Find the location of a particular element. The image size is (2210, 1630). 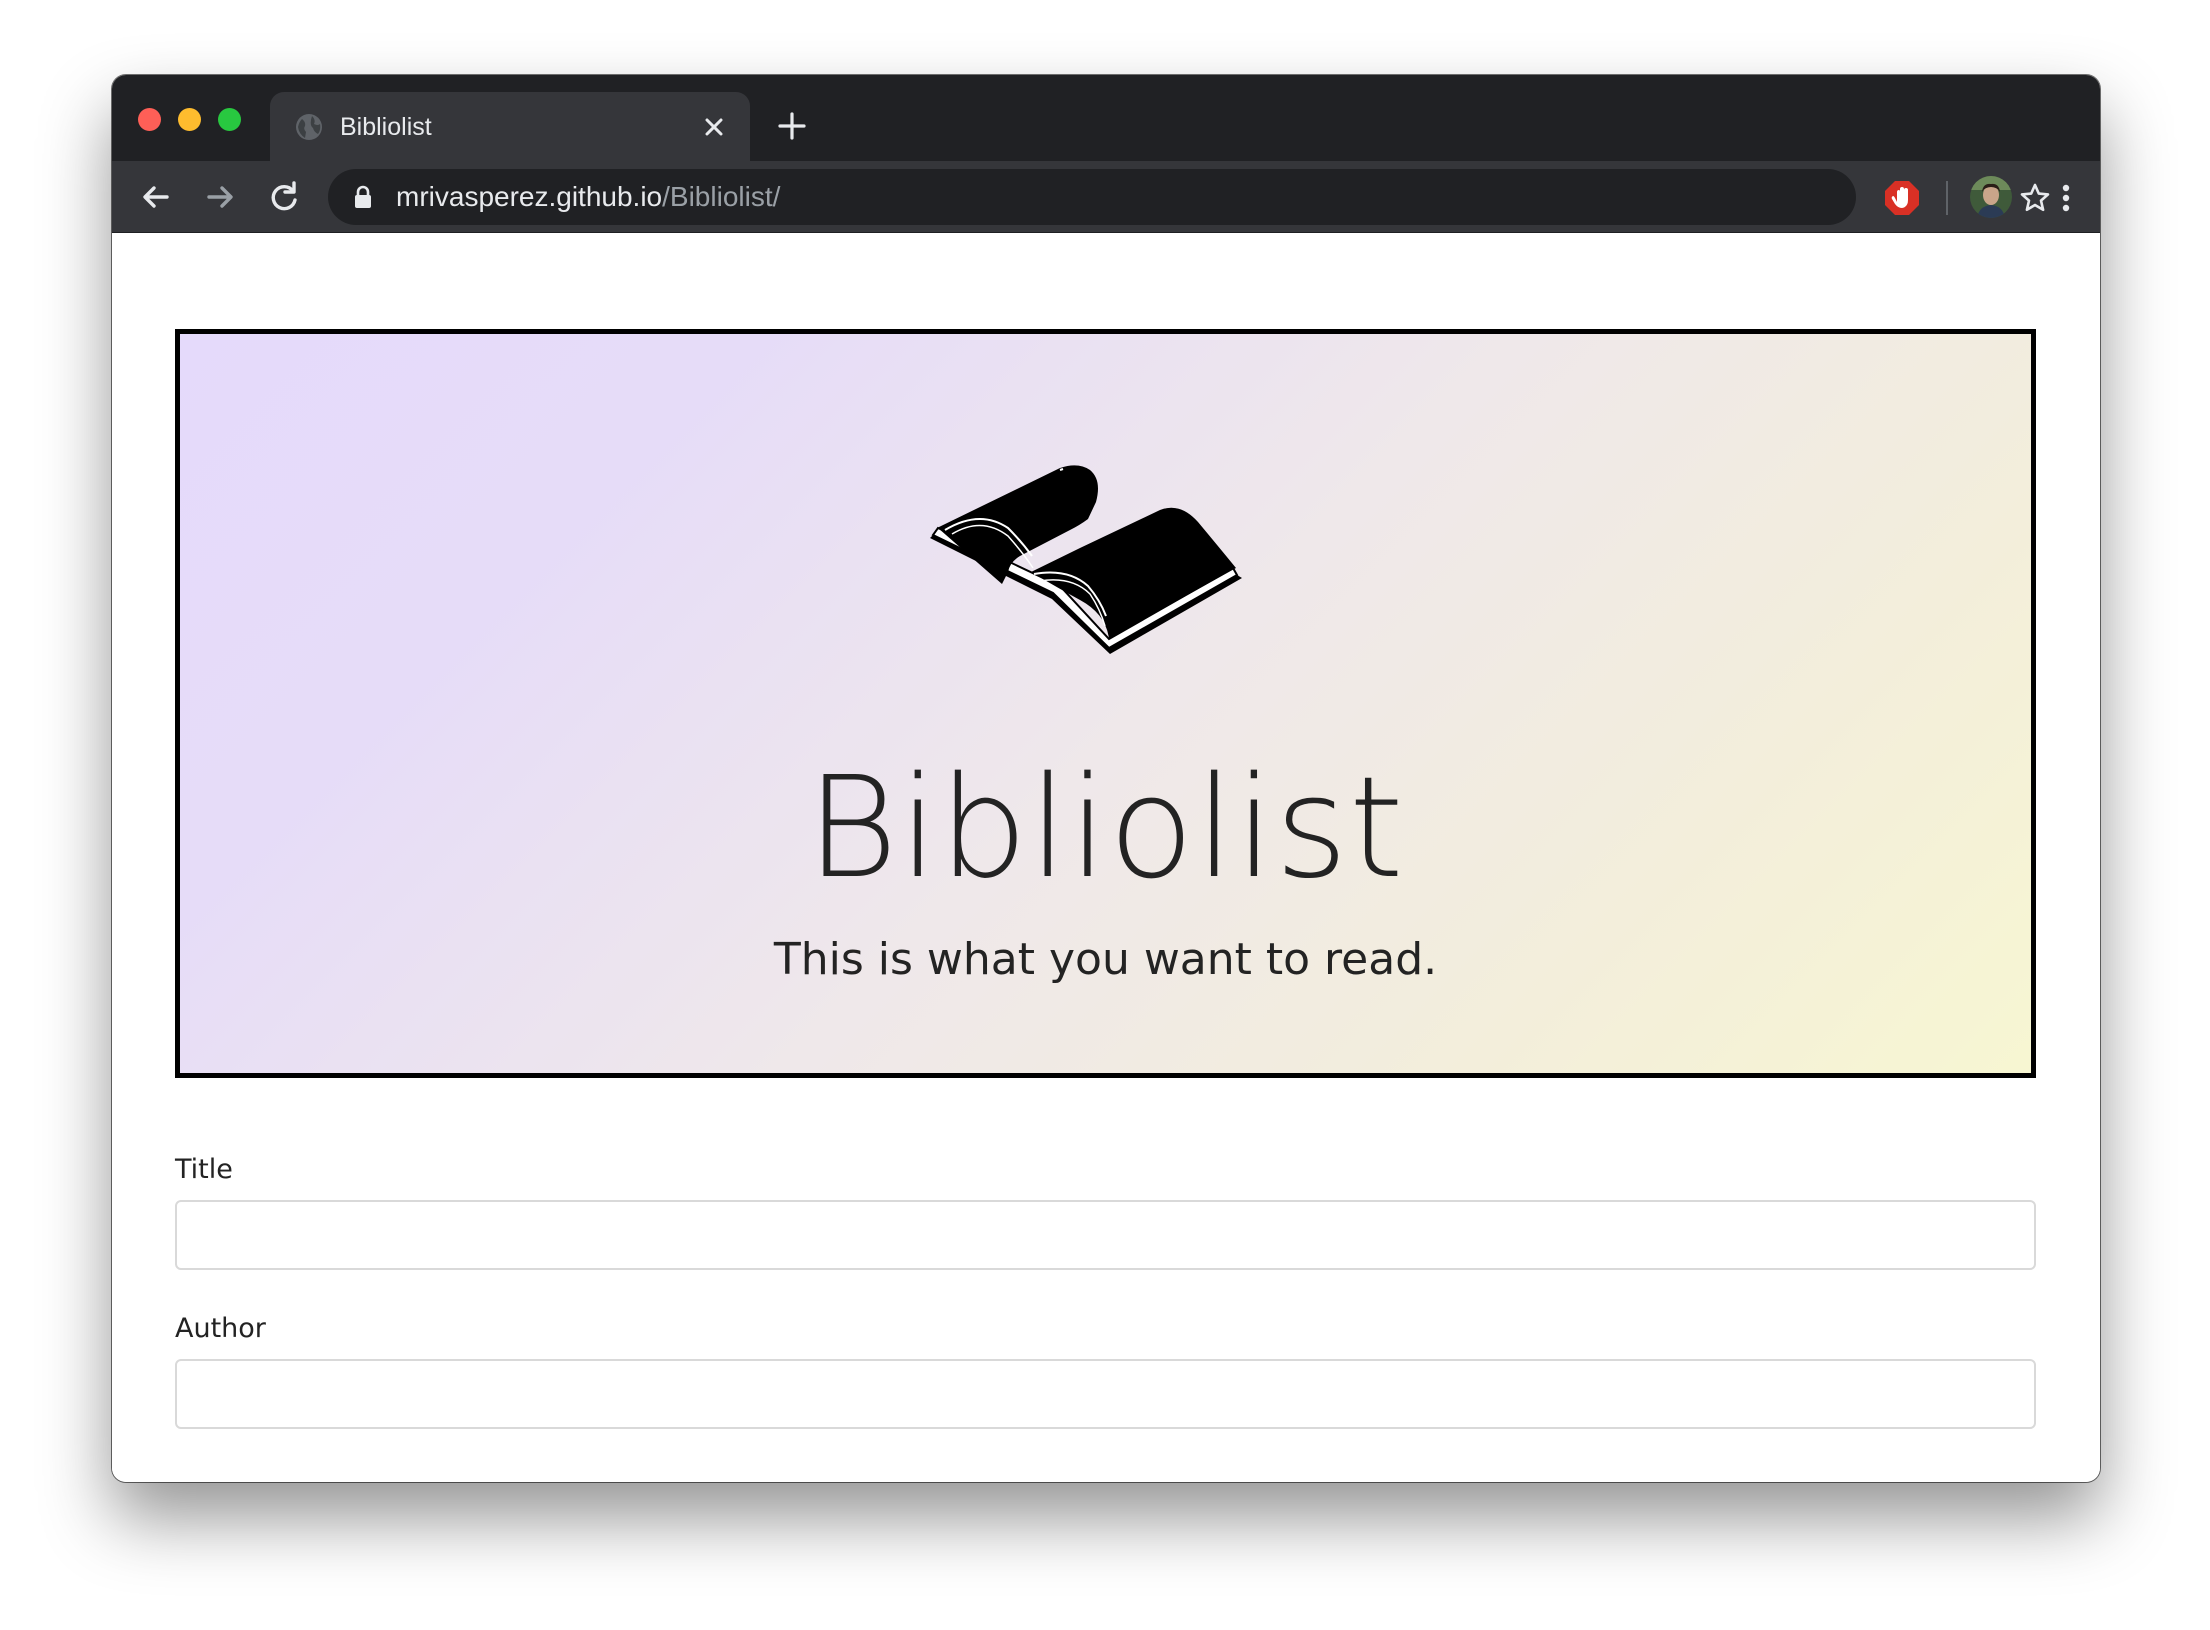

forward-arrow-icon is located at coordinates (220, 197).